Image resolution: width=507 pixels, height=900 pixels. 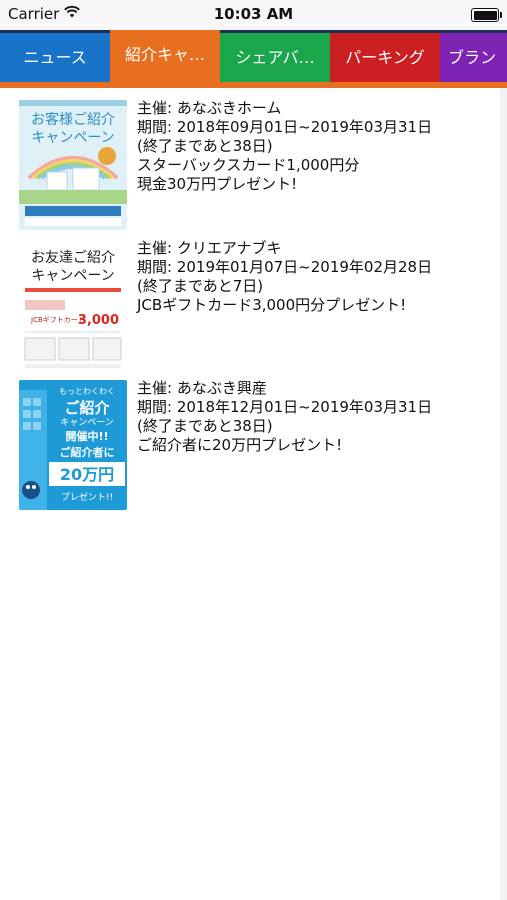 What do you see at coordinates (473, 57) in the screenshot?
I see `tab-brand: ブラン` at bounding box center [473, 57].